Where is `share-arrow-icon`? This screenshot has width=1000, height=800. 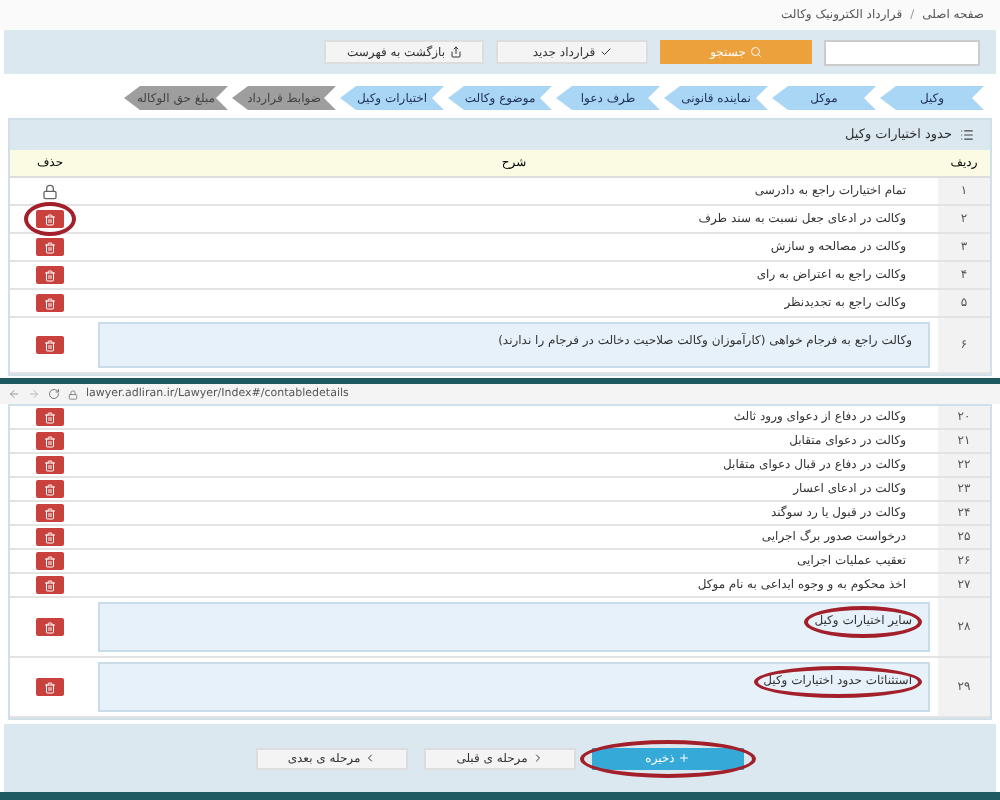
share-arrow-icon is located at coordinates (455, 52).